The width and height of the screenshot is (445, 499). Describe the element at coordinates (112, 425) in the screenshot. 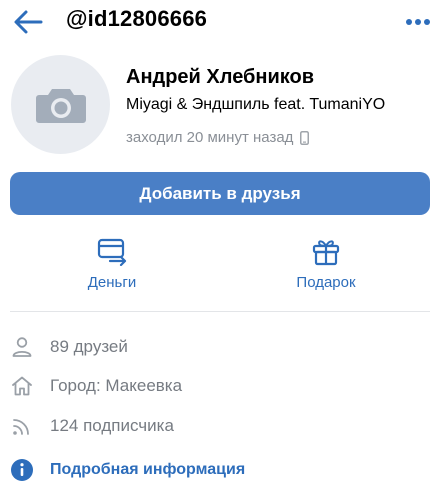

I see `subscribers-count: 124 подписчика` at that location.